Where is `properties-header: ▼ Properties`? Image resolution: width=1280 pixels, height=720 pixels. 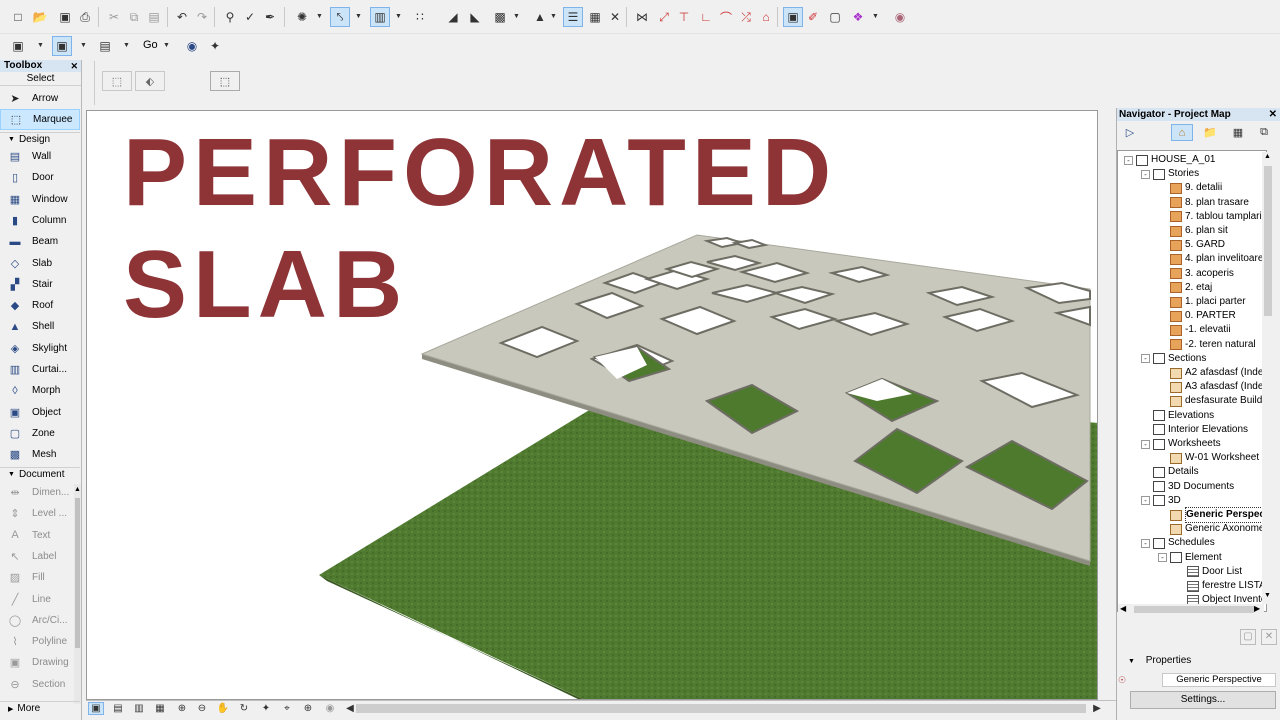
properties-header: ▼ Properties is located at coordinates (1159, 660).